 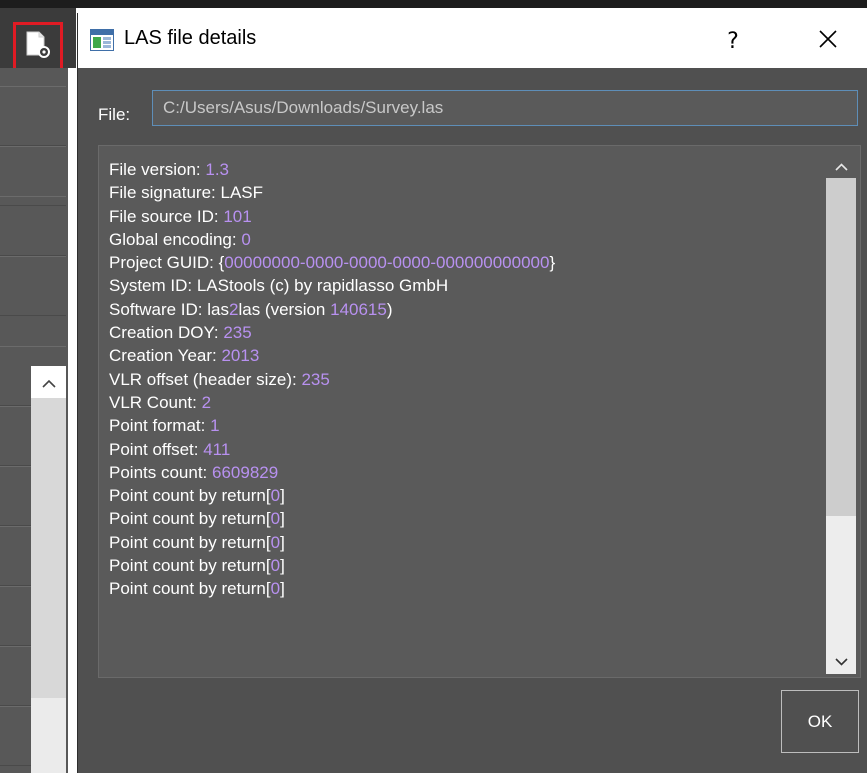 I want to click on detail-line: Software ID: las2las (version 140615), so click(x=464, y=309).